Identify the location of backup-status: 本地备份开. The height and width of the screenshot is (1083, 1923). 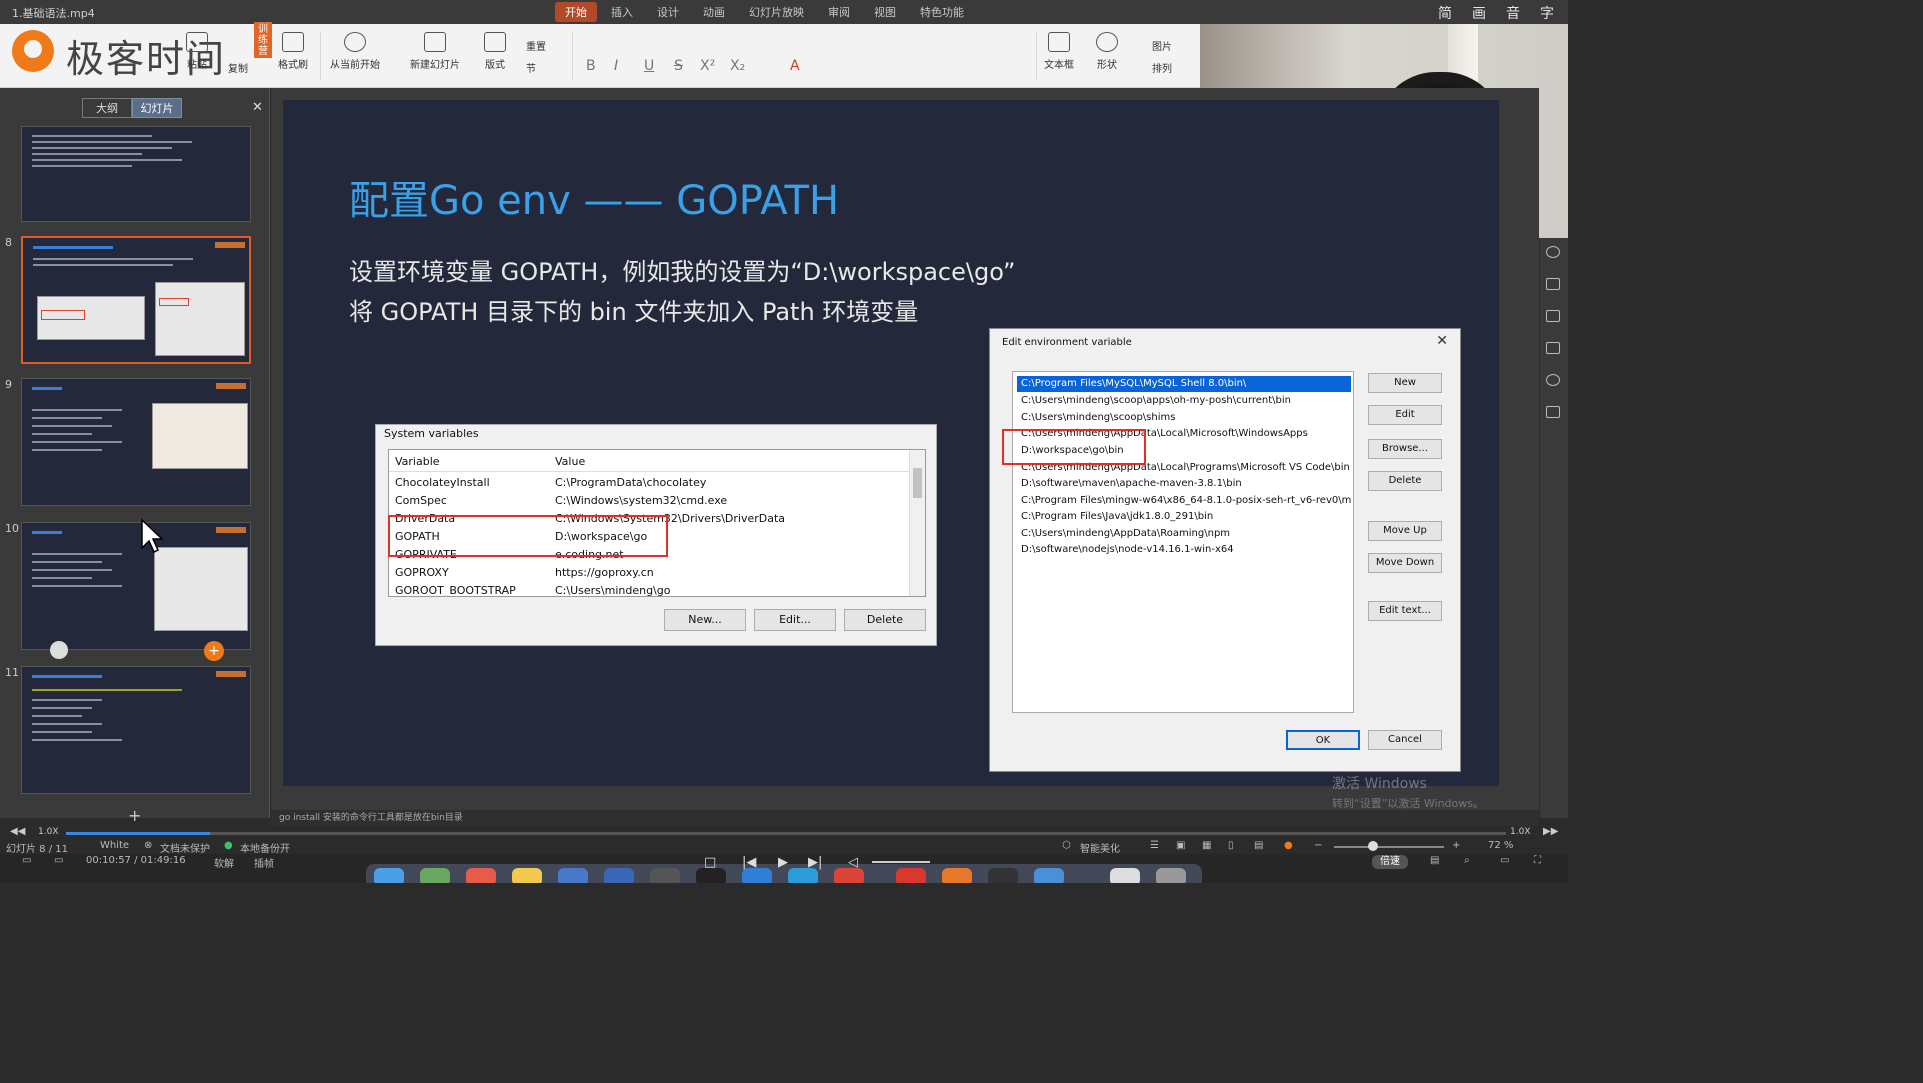
(265, 847).